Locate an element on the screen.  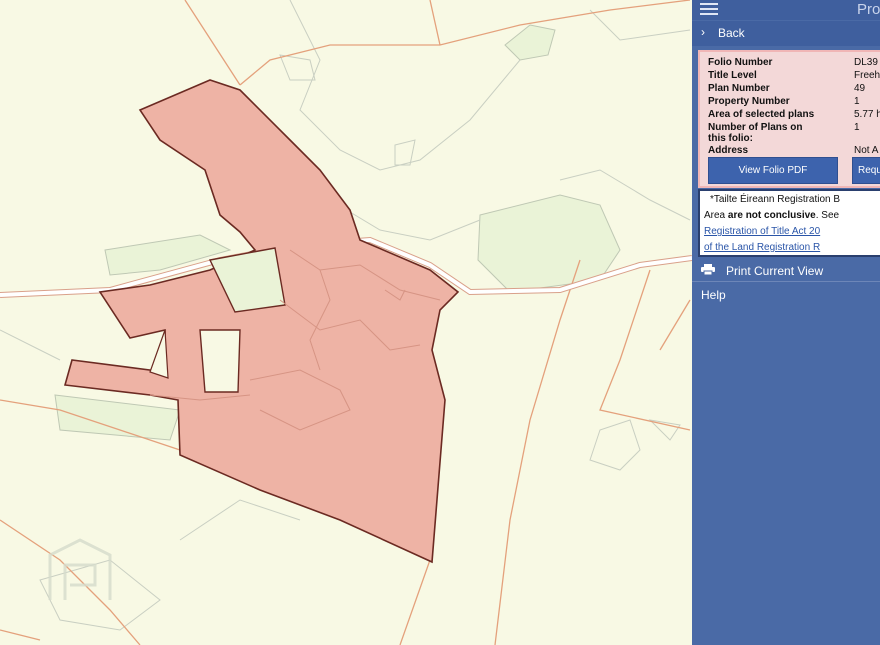
back-label: Back is located at coordinates (731, 33).